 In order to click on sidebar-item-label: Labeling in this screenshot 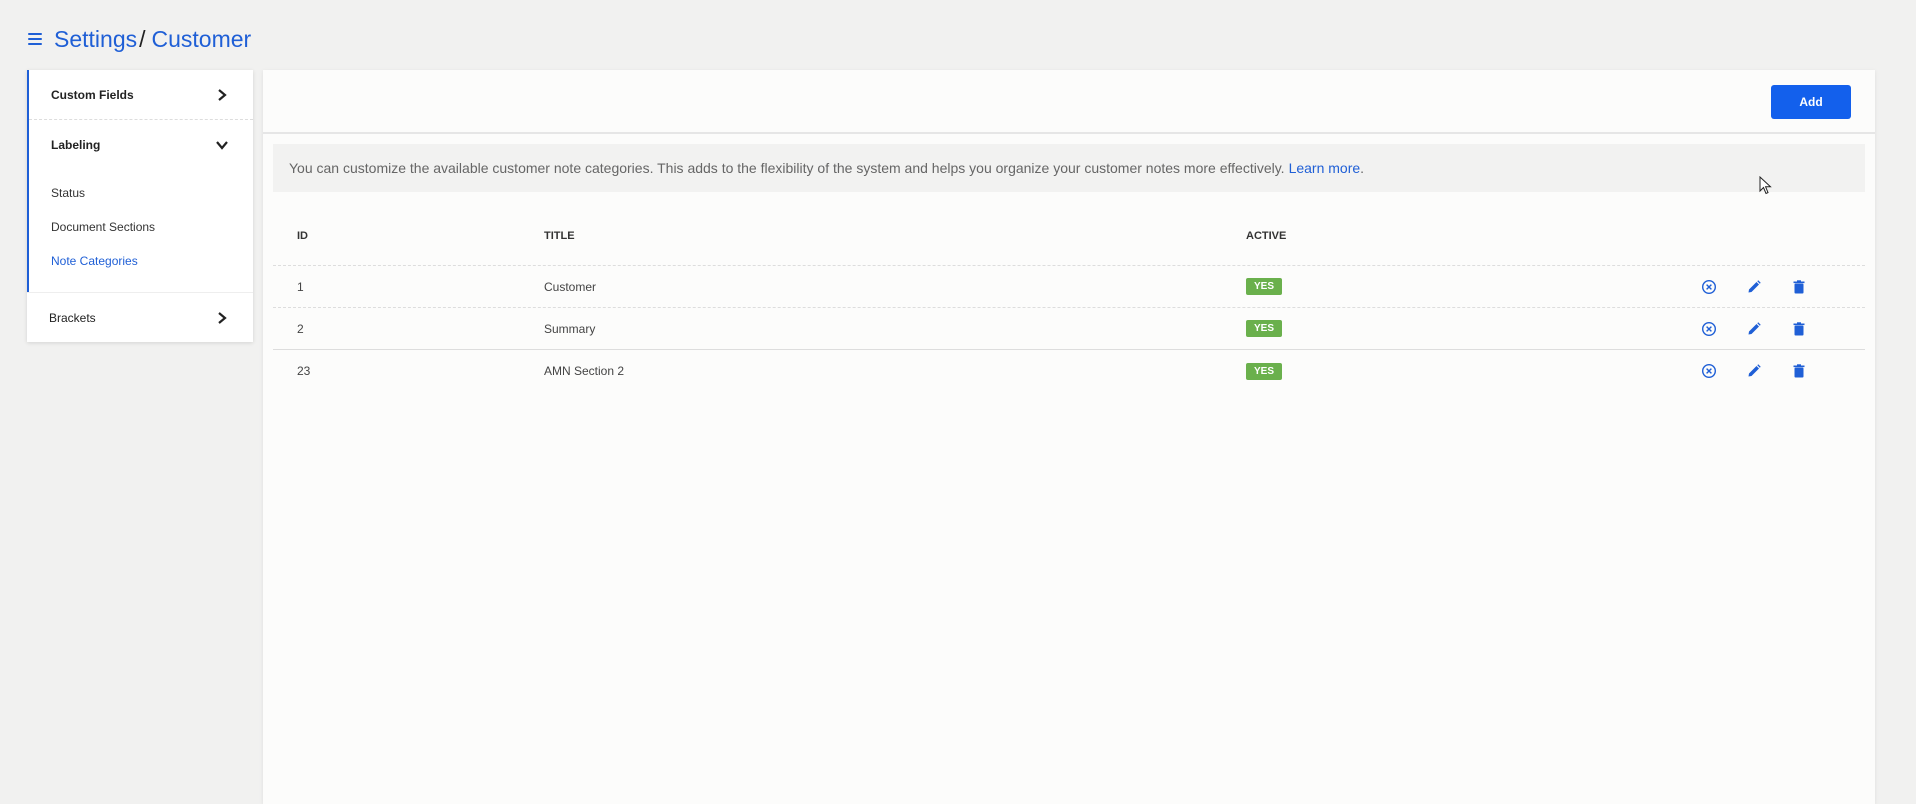, I will do `click(76, 145)`.